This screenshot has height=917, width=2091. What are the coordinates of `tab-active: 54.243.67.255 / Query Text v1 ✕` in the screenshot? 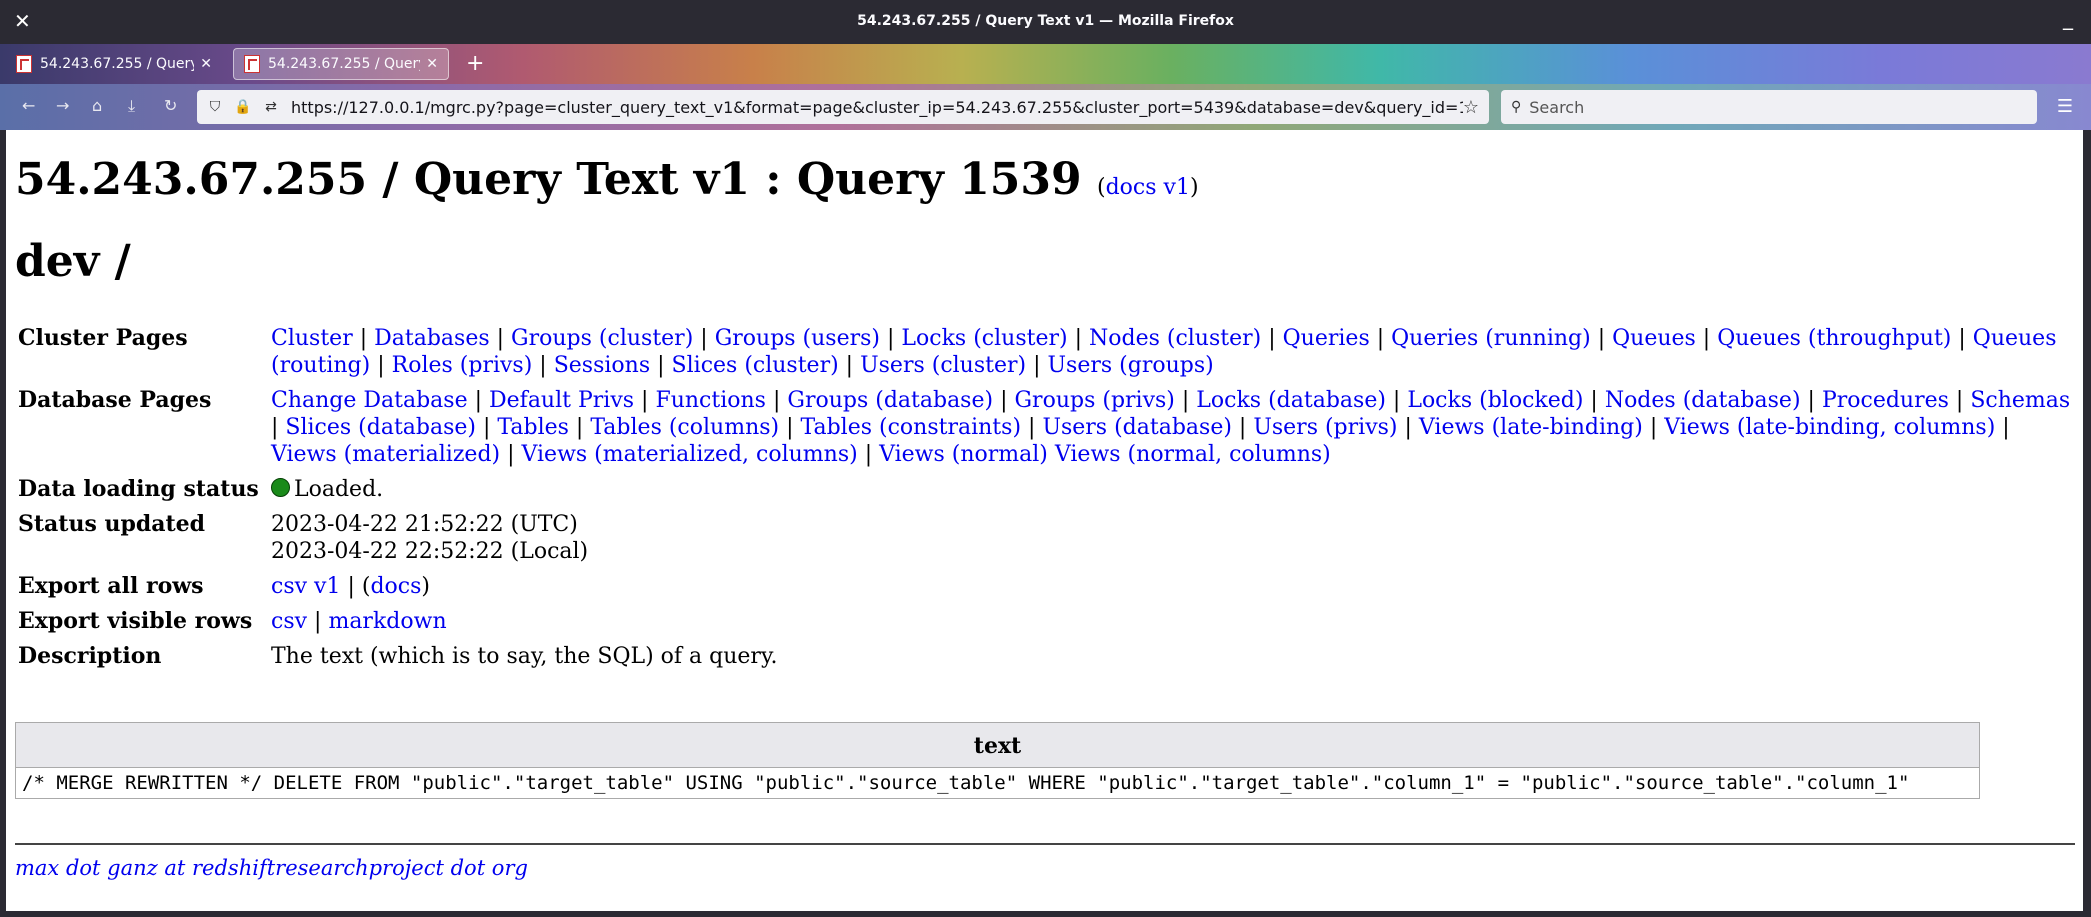 It's located at (341, 64).